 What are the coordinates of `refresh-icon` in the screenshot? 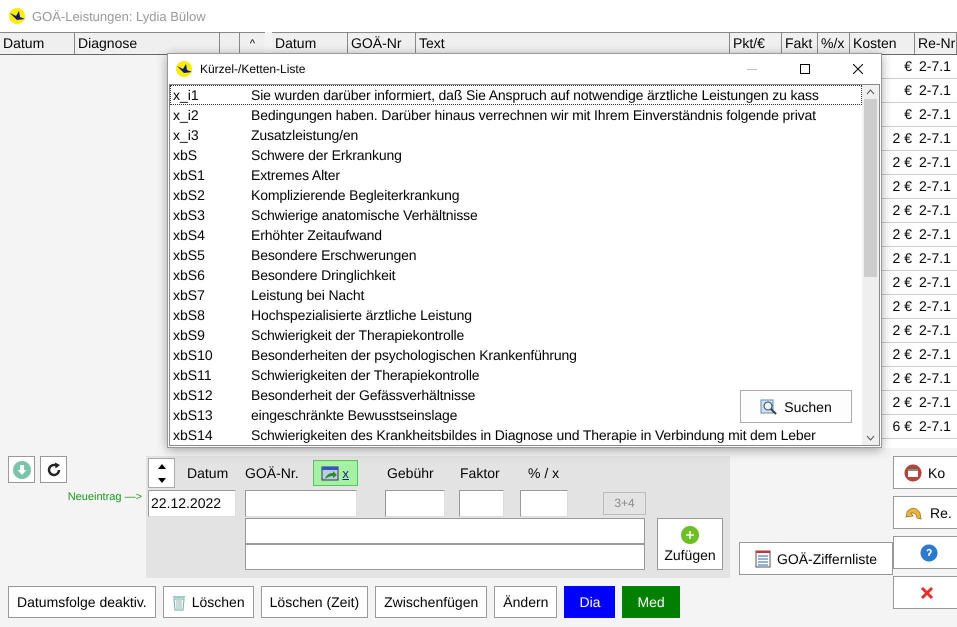 It's located at (54, 470).